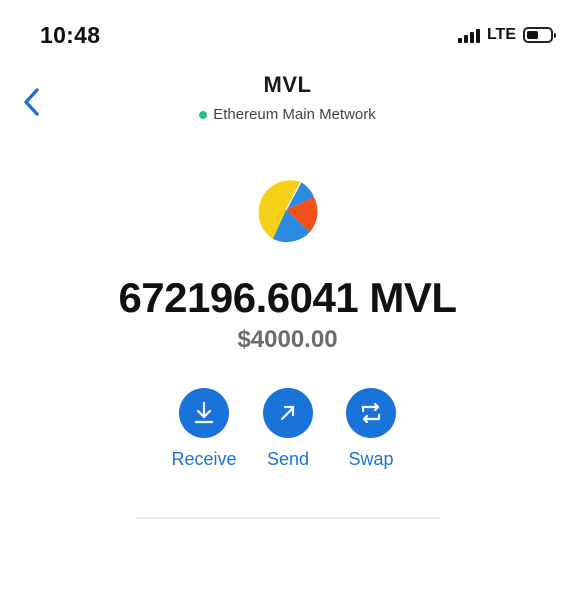  Describe the element at coordinates (203, 114) in the screenshot. I see `network-status-dot` at that location.